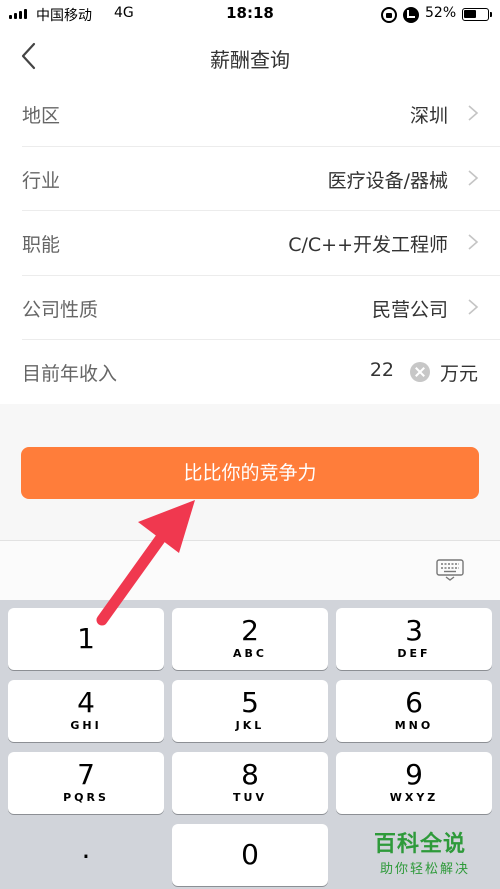 The height and width of the screenshot is (889, 500). I want to click on watermark-logo: 百科全说 助你轻松解决, so click(431, 853).